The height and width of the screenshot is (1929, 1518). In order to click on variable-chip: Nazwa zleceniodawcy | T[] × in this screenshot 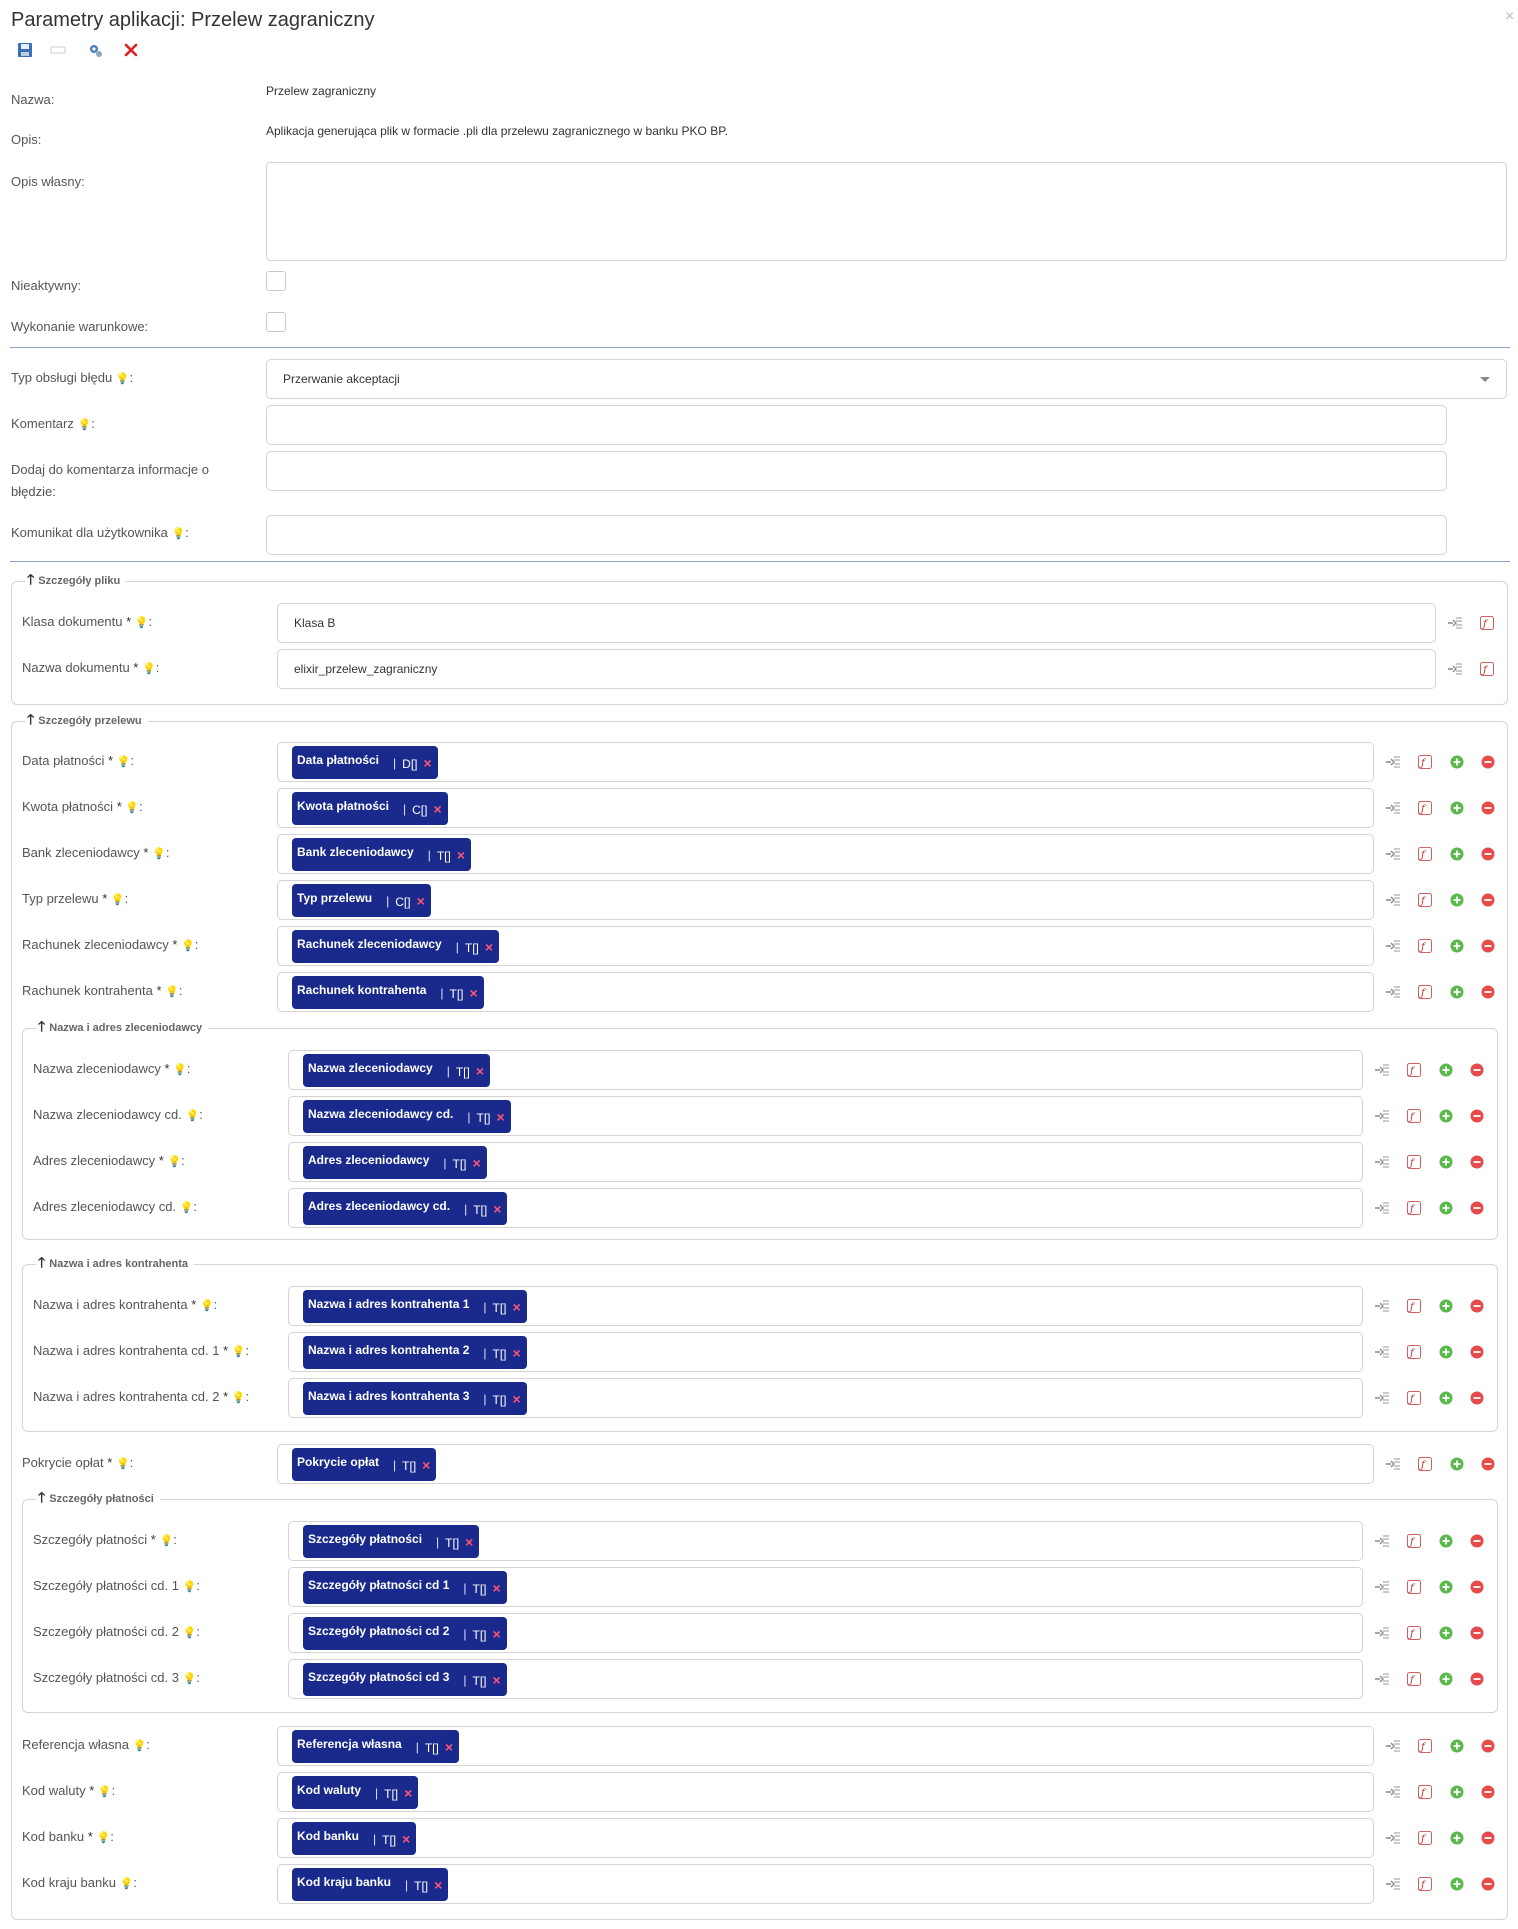, I will do `click(397, 1070)`.